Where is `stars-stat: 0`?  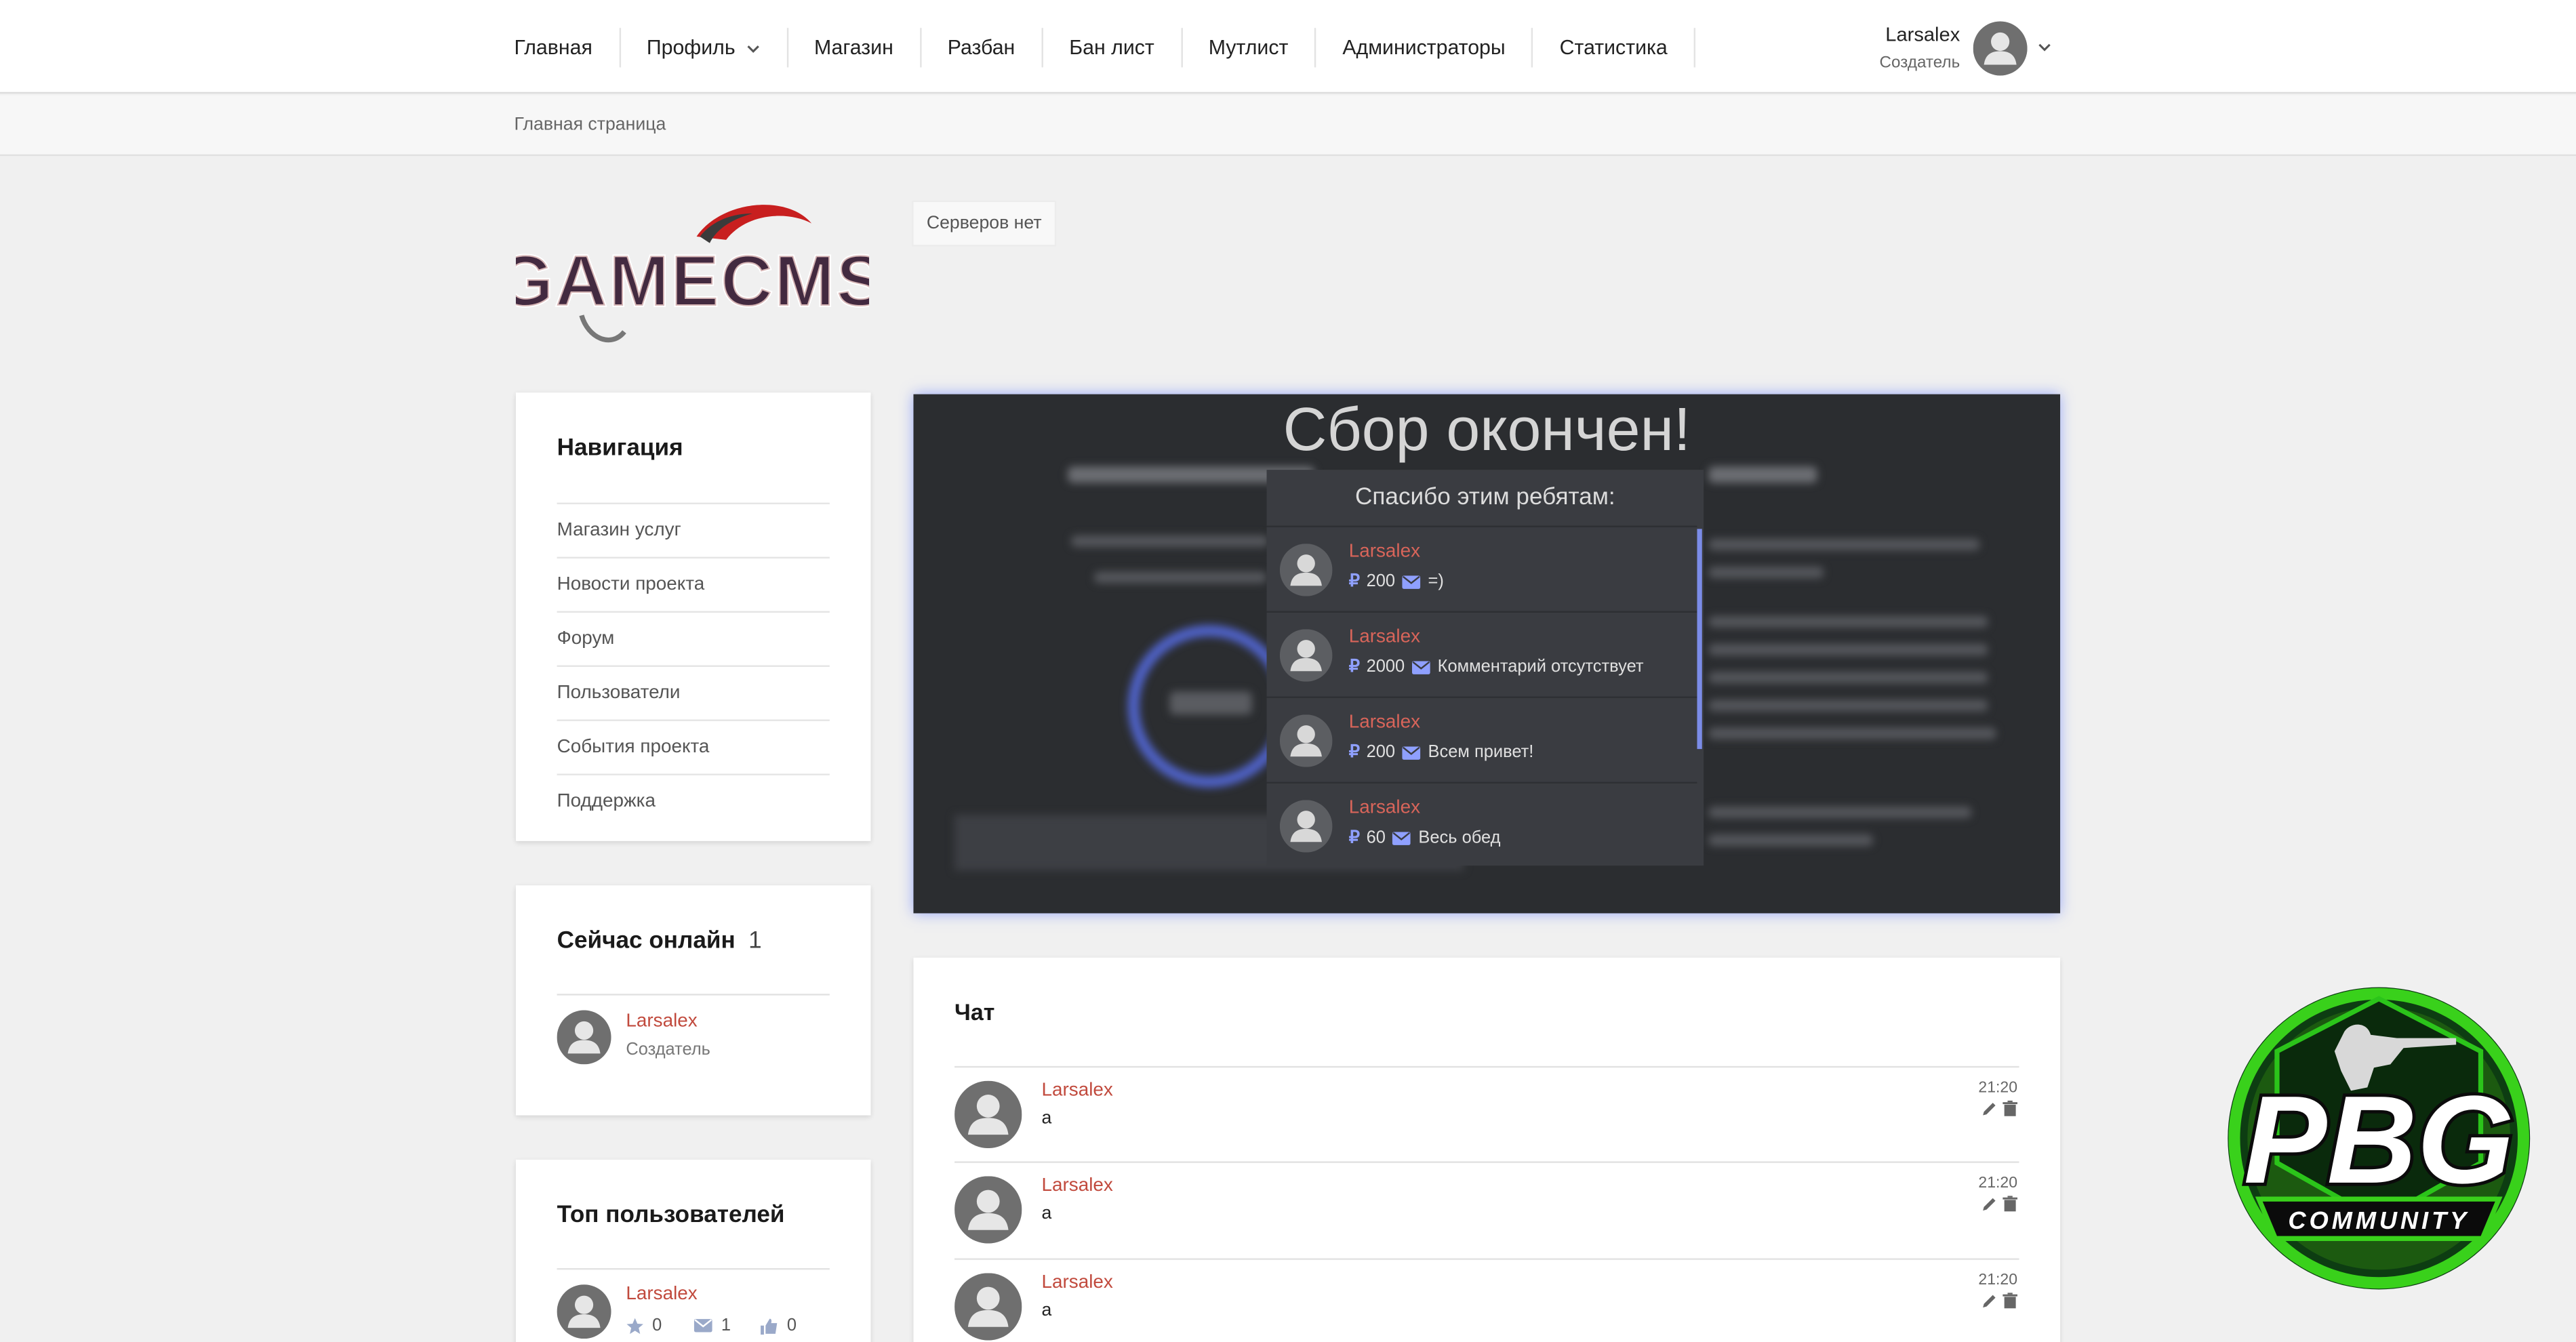 stars-stat: 0 is located at coordinates (644, 1326).